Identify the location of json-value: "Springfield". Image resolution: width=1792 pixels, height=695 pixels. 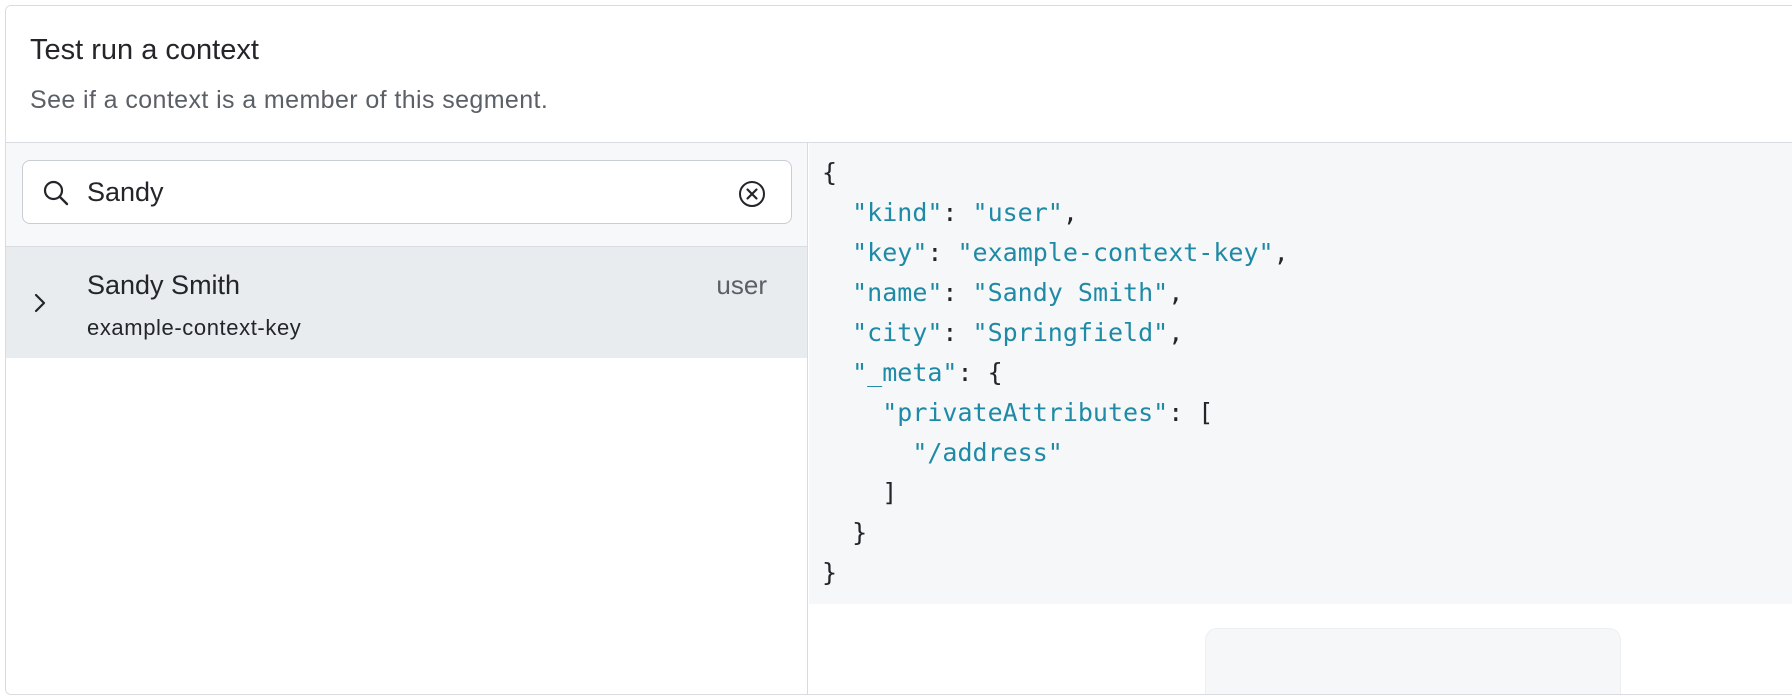
(1070, 332).